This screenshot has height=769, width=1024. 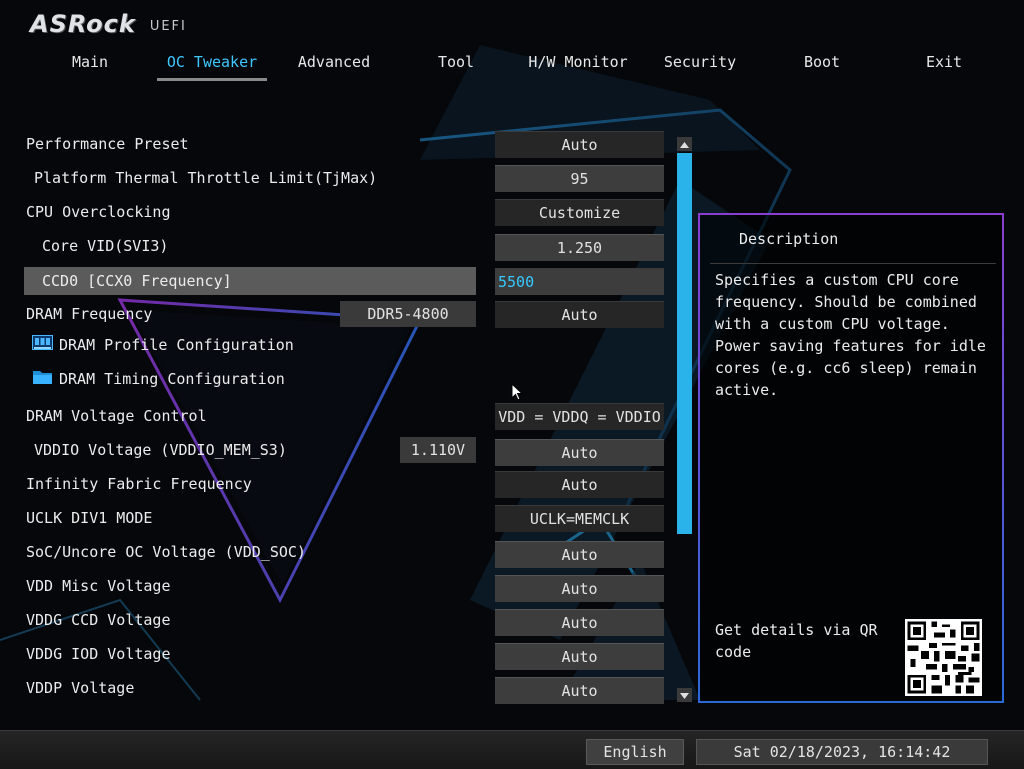 What do you see at coordinates (42, 380) in the screenshot?
I see `folder-icon` at bounding box center [42, 380].